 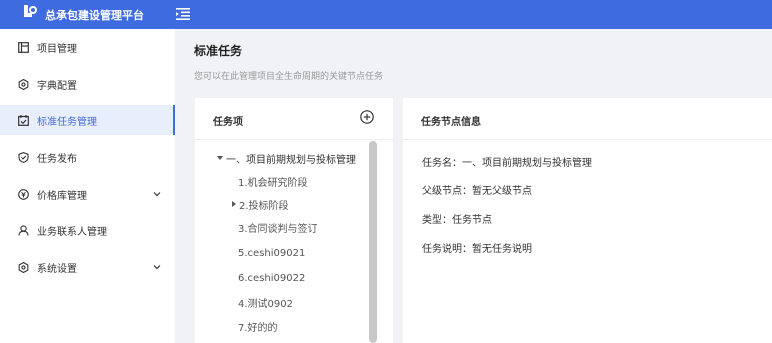 What do you see at coordinates (94, 15) in the screenshot?
I see `app-title: 总承包建设管理平台` at bounding box center [94, 15].